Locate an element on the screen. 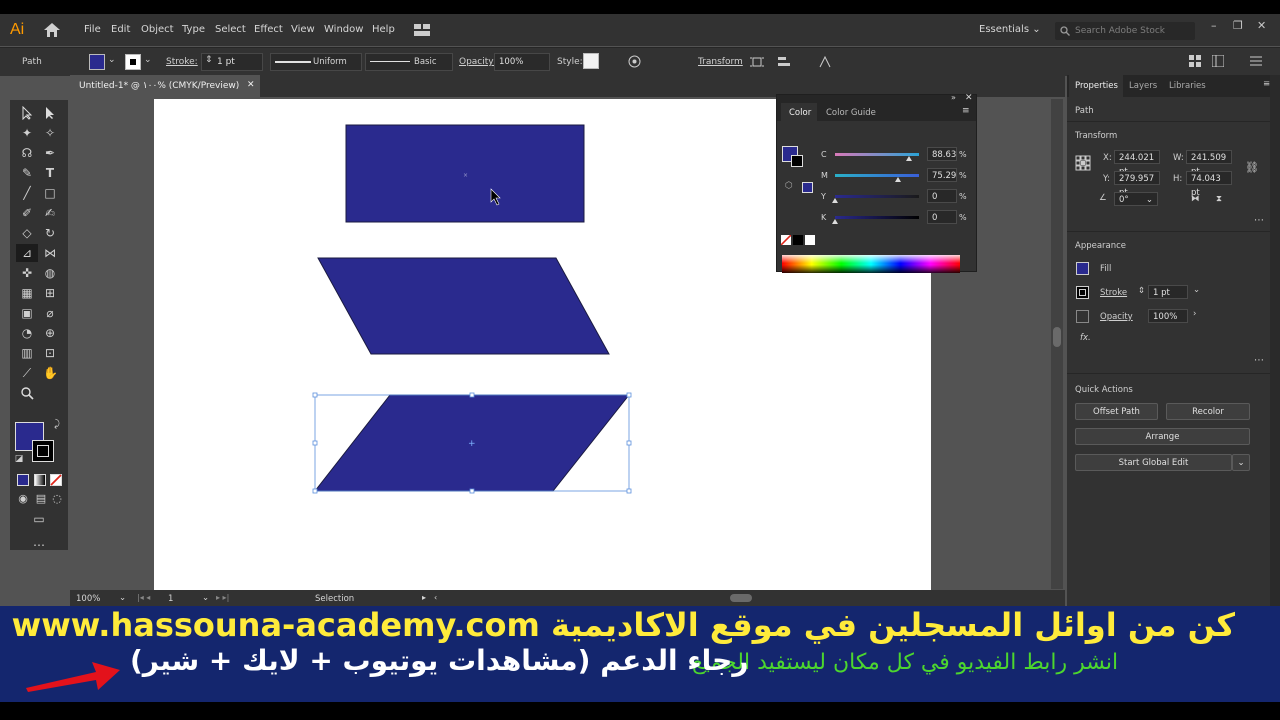 This screenshot has width=1280, height=720. menu-file: File is located at coordinates (92, 29).